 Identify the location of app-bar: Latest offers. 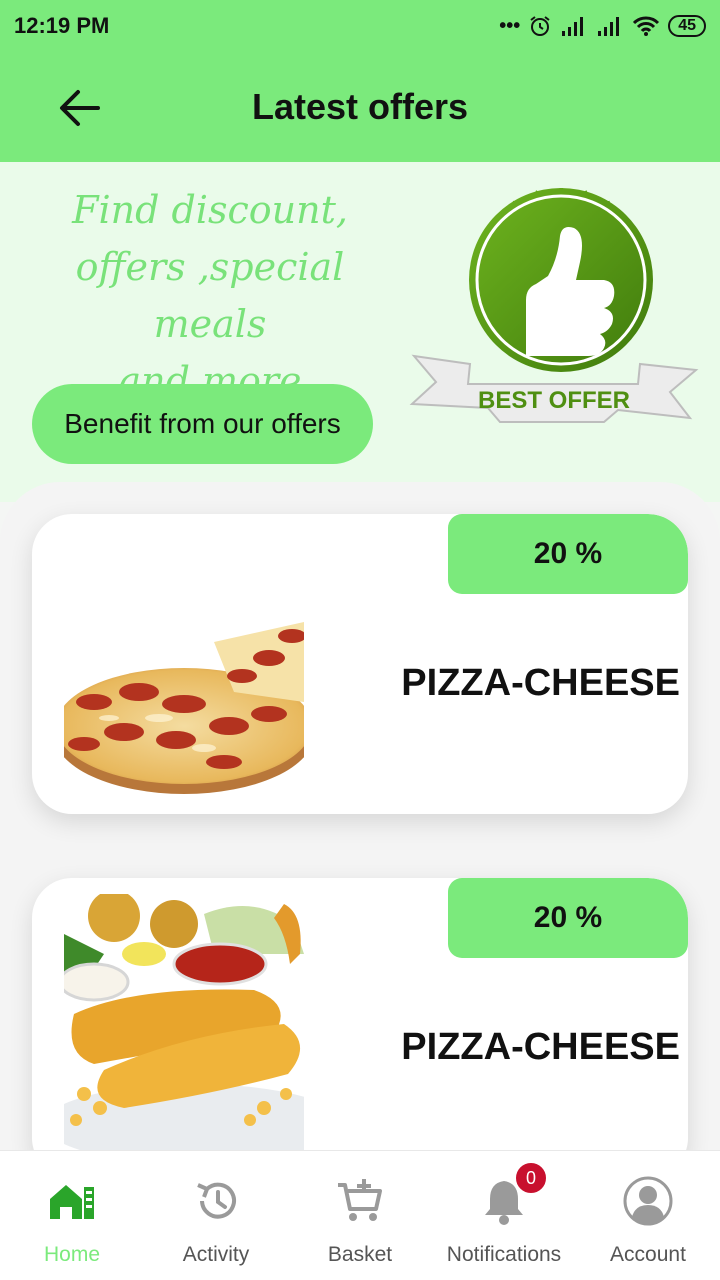
(360, 107).